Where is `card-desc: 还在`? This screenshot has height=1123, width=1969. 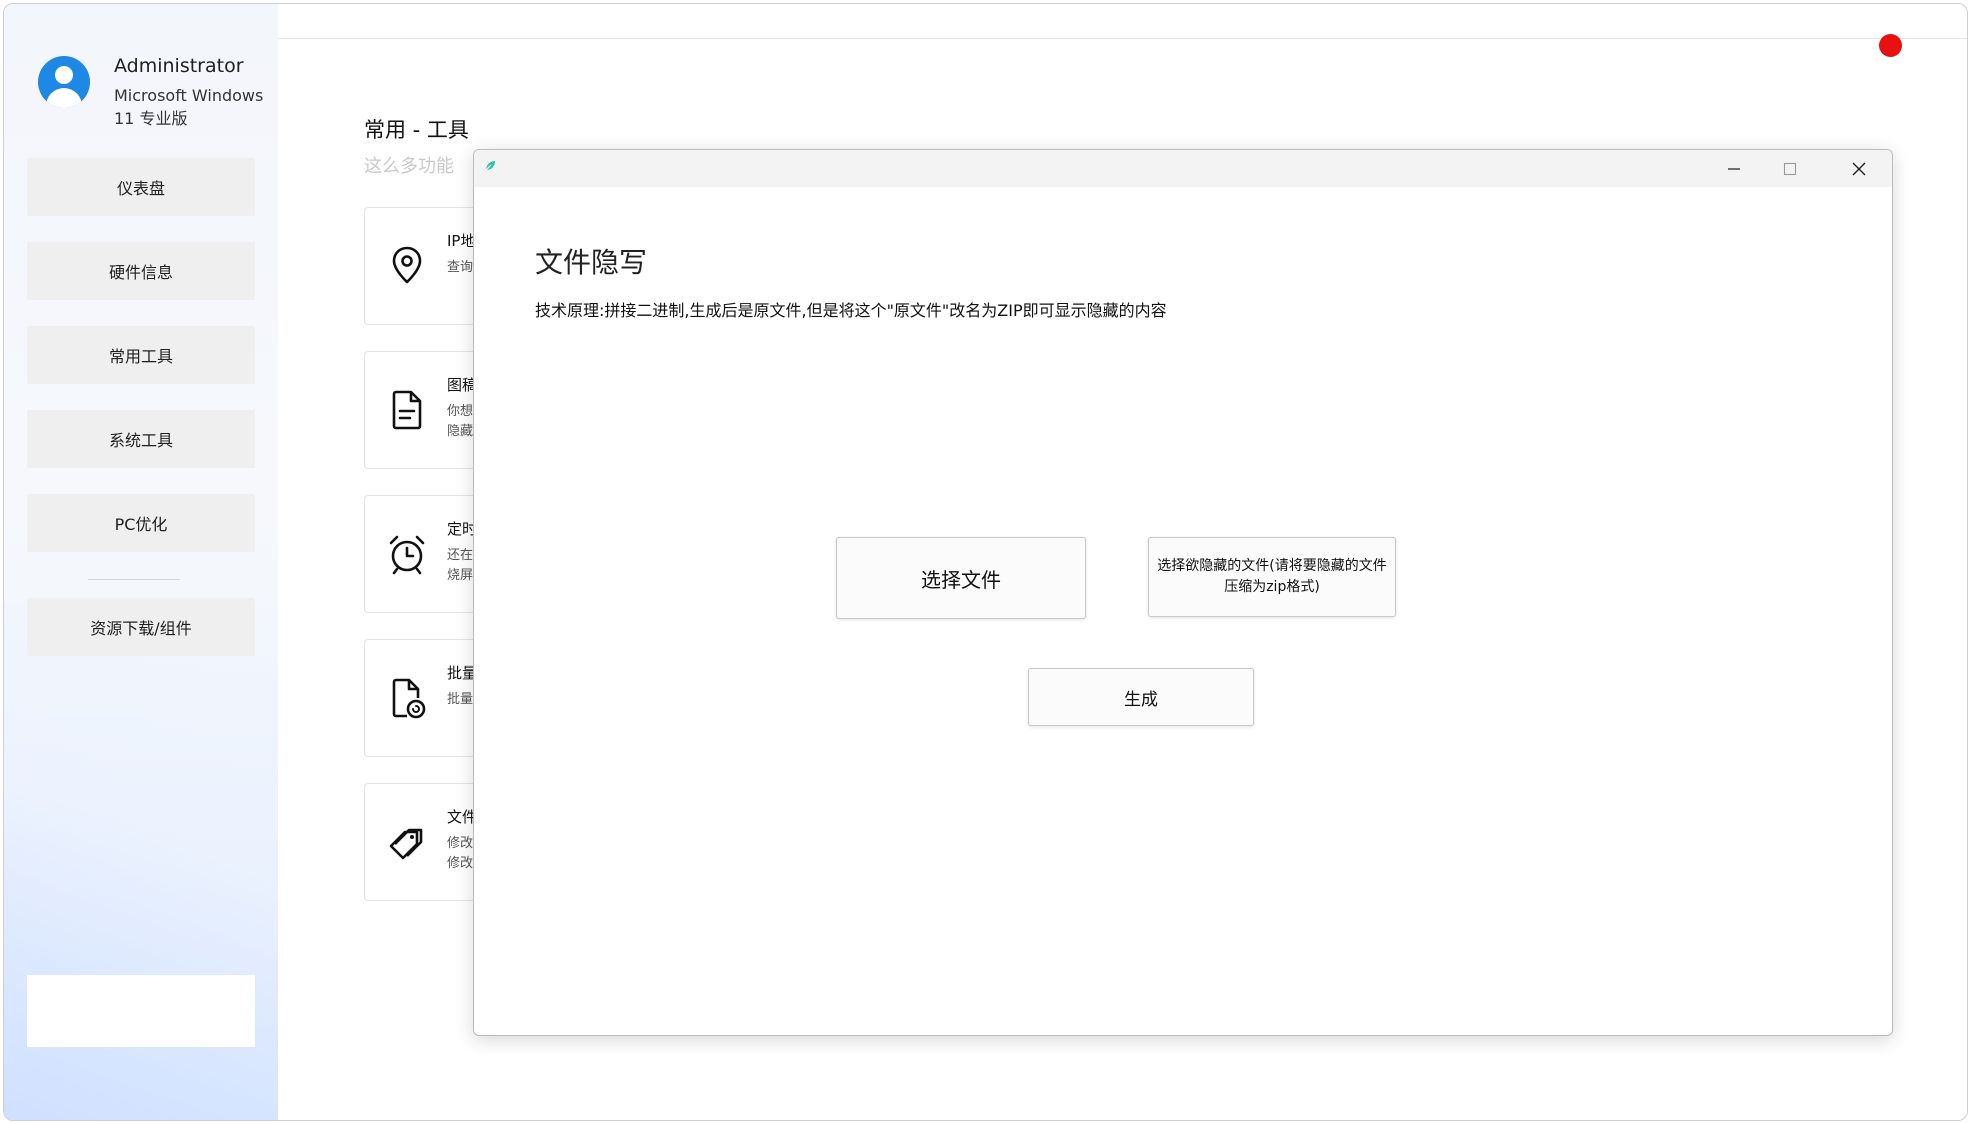
card-desc: 还在 is located at coordinates (460, 555).